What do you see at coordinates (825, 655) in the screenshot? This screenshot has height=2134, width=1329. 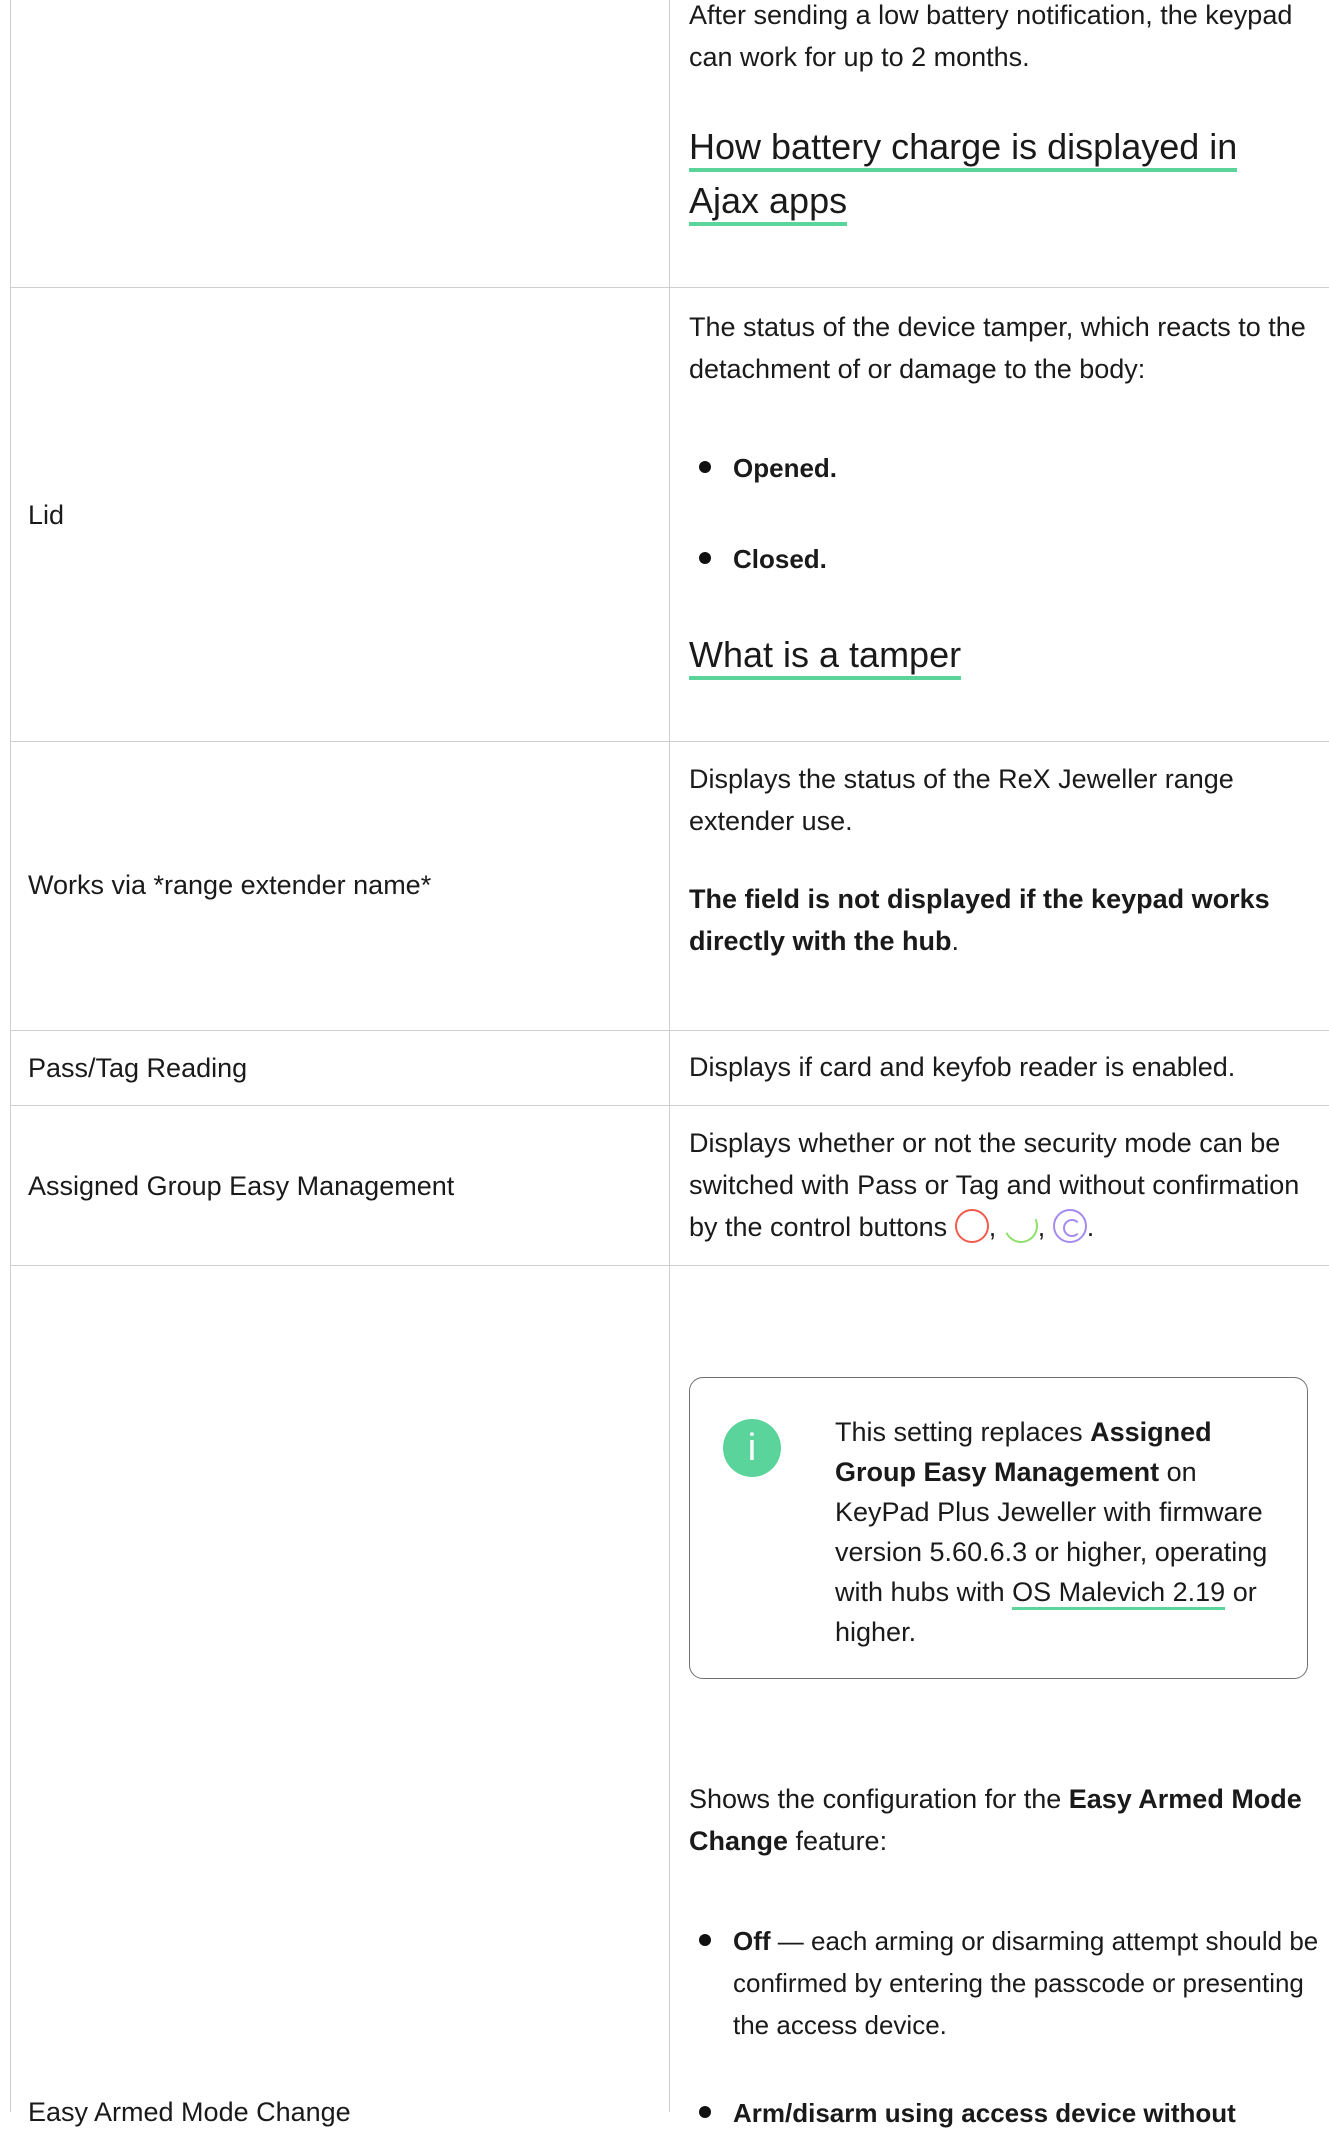 I see `tamper-link: What is a tamper` at bounding box center [825, 655].